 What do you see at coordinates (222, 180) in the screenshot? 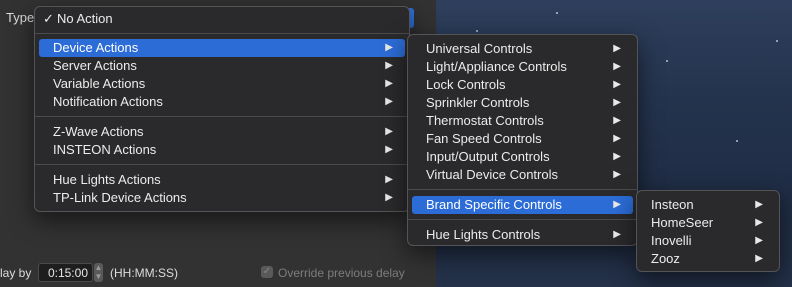
I see `menu-item-hue-lights-actions: Hue Lights Actions ▶` at bounding box center [222, 180].